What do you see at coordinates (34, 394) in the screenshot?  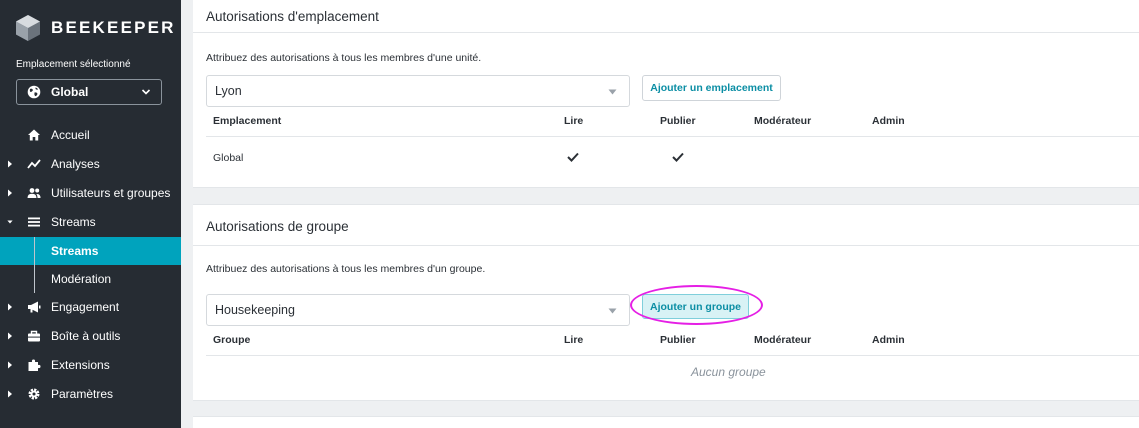 I see `gear-icon` at bounding box center [34, 394].